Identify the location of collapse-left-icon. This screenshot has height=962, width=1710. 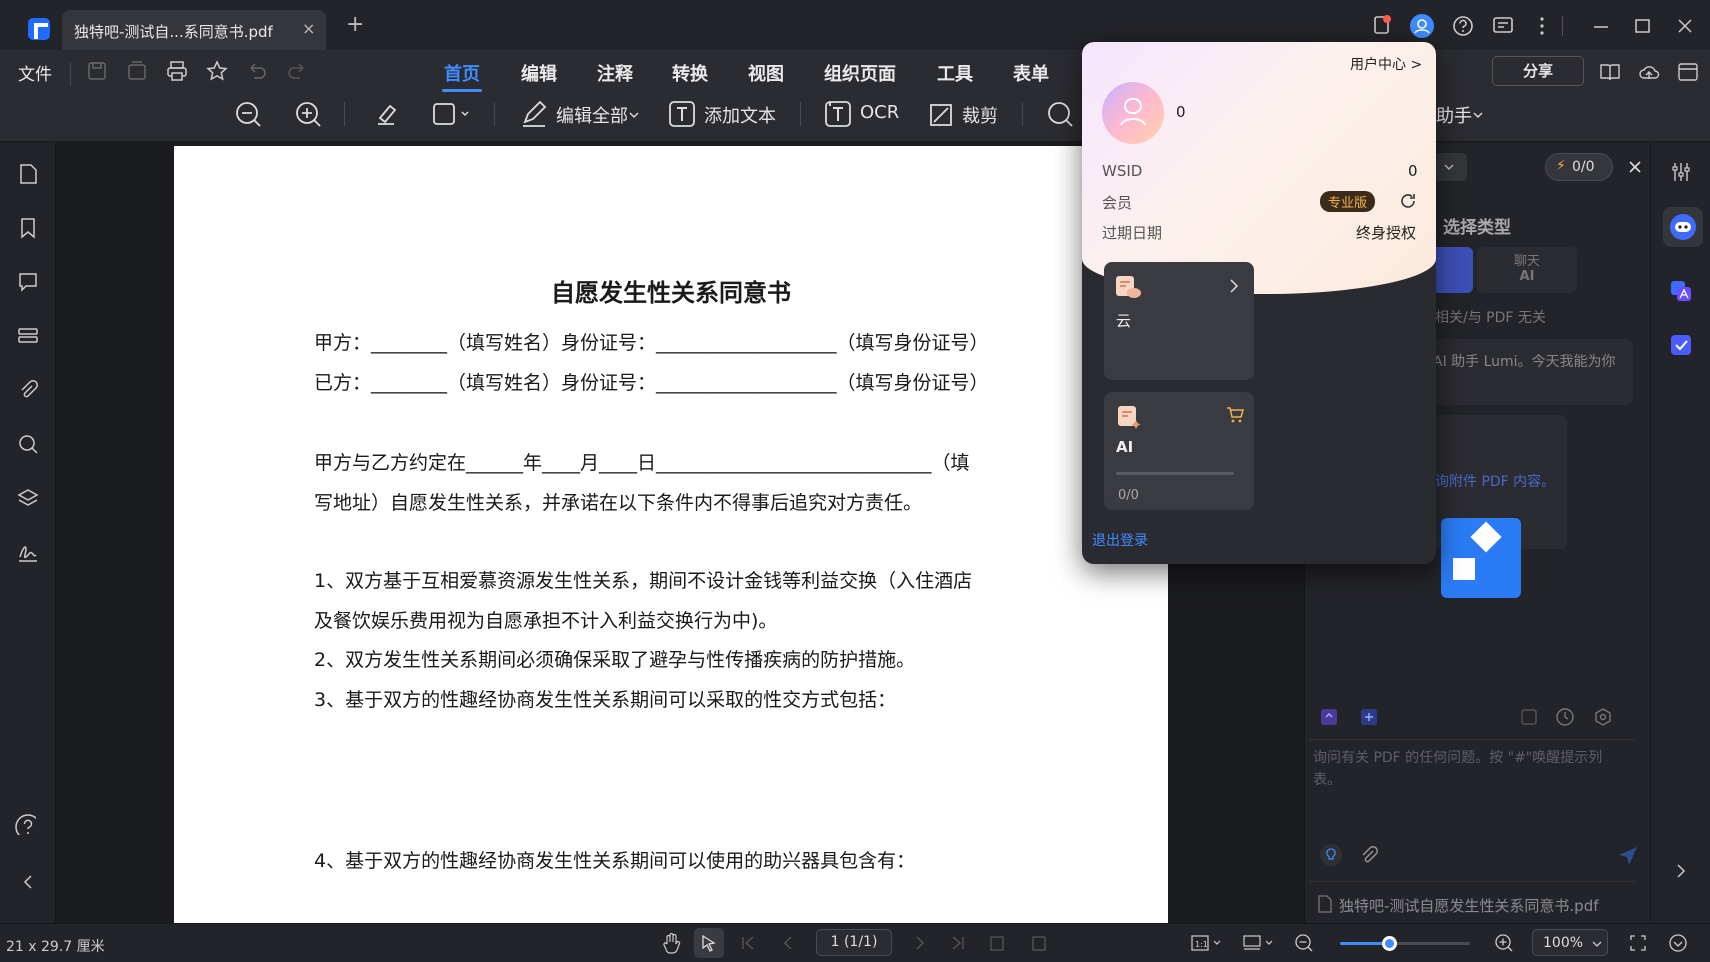
(28, 882).